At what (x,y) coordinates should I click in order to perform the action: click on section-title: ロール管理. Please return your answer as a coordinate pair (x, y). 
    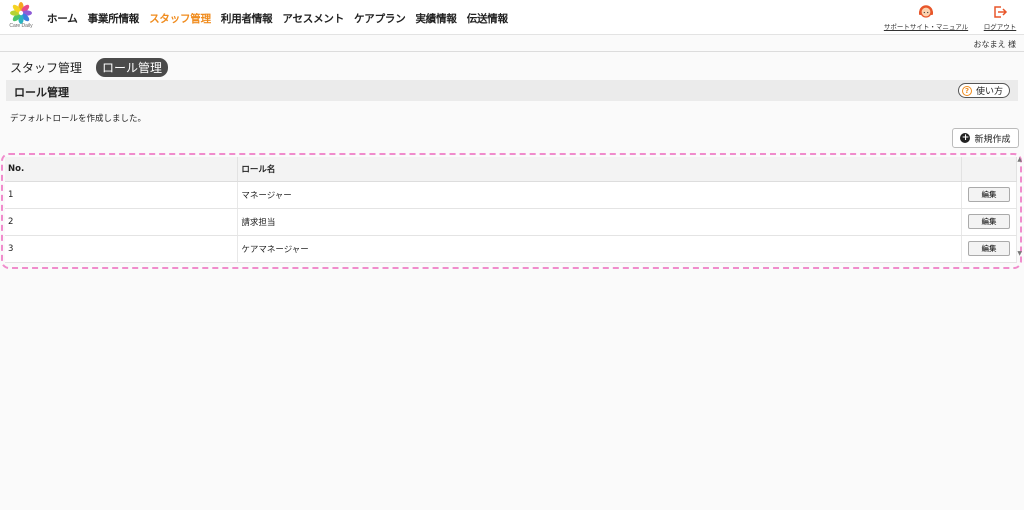
    Looking at the image, I should click on (41, 92).